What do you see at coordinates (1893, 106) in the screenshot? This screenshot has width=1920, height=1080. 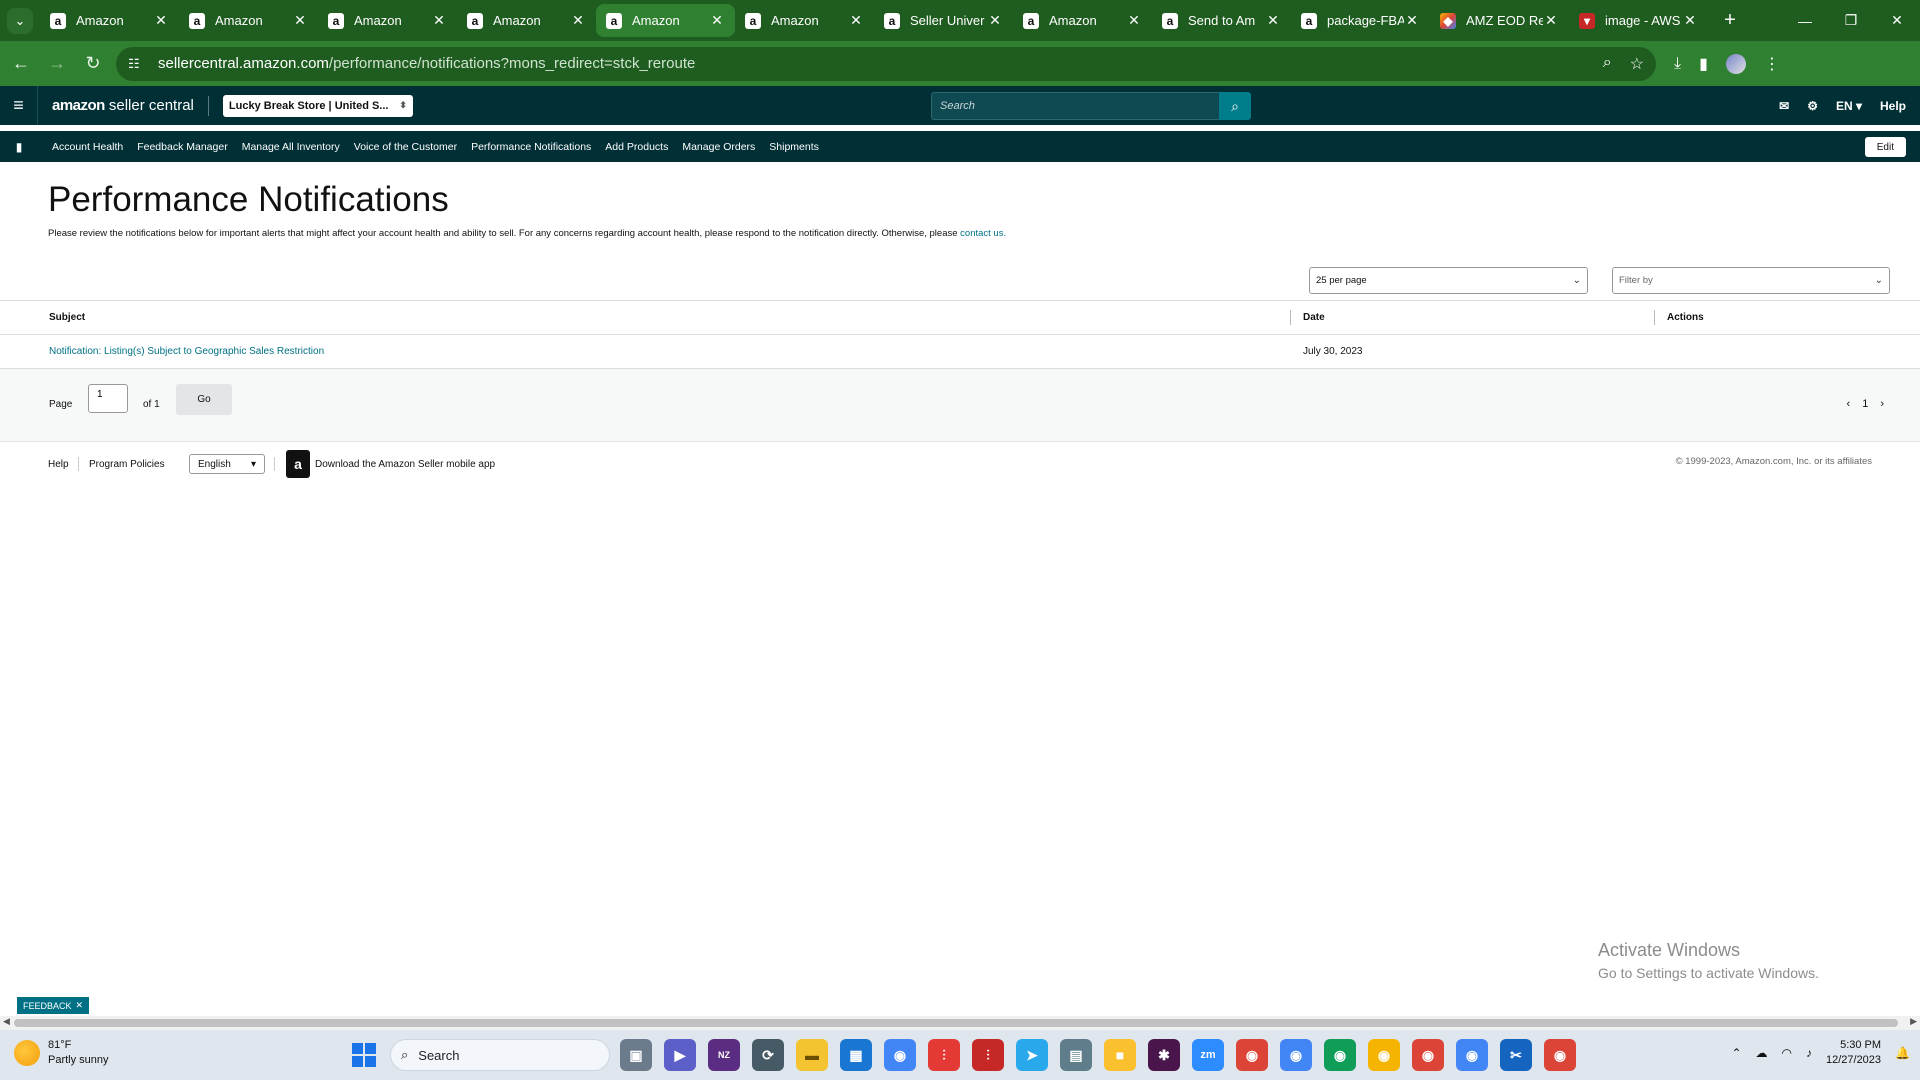 I see `help-link: Help` at bounding box center [1893, 106].